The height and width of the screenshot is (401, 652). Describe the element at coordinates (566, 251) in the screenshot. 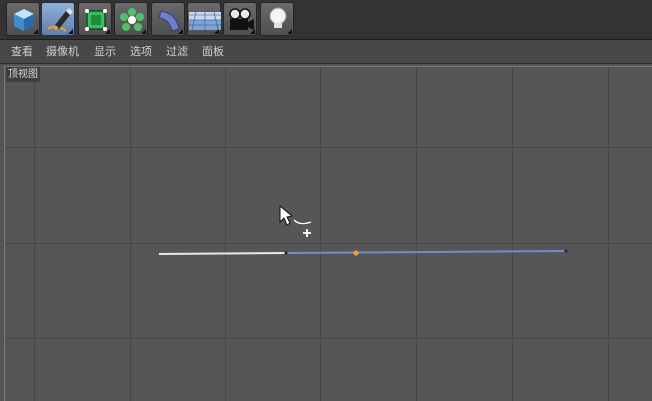

I see `spline-point-end` at that location.